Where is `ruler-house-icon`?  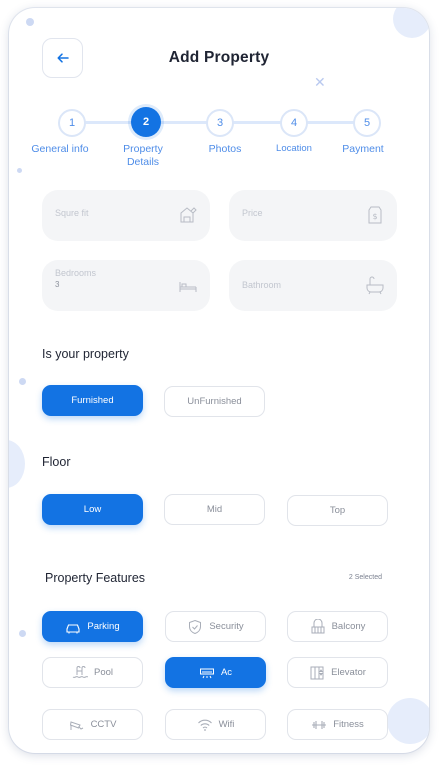 ruler-house-icon is located at coordinates (188, 215).